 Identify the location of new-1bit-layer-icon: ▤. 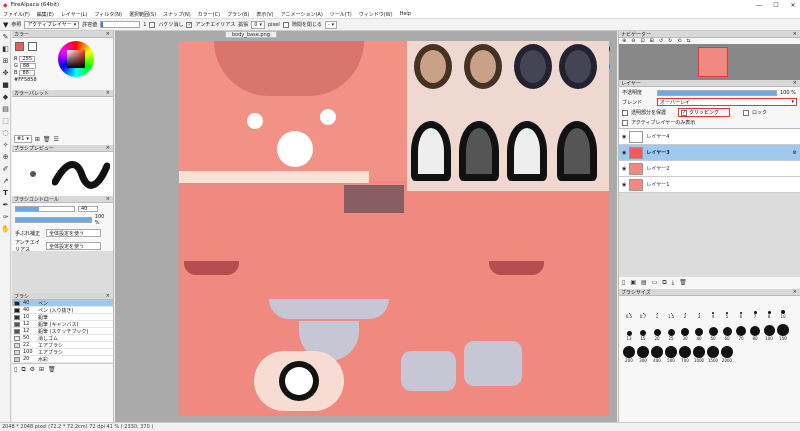
(644, 283).